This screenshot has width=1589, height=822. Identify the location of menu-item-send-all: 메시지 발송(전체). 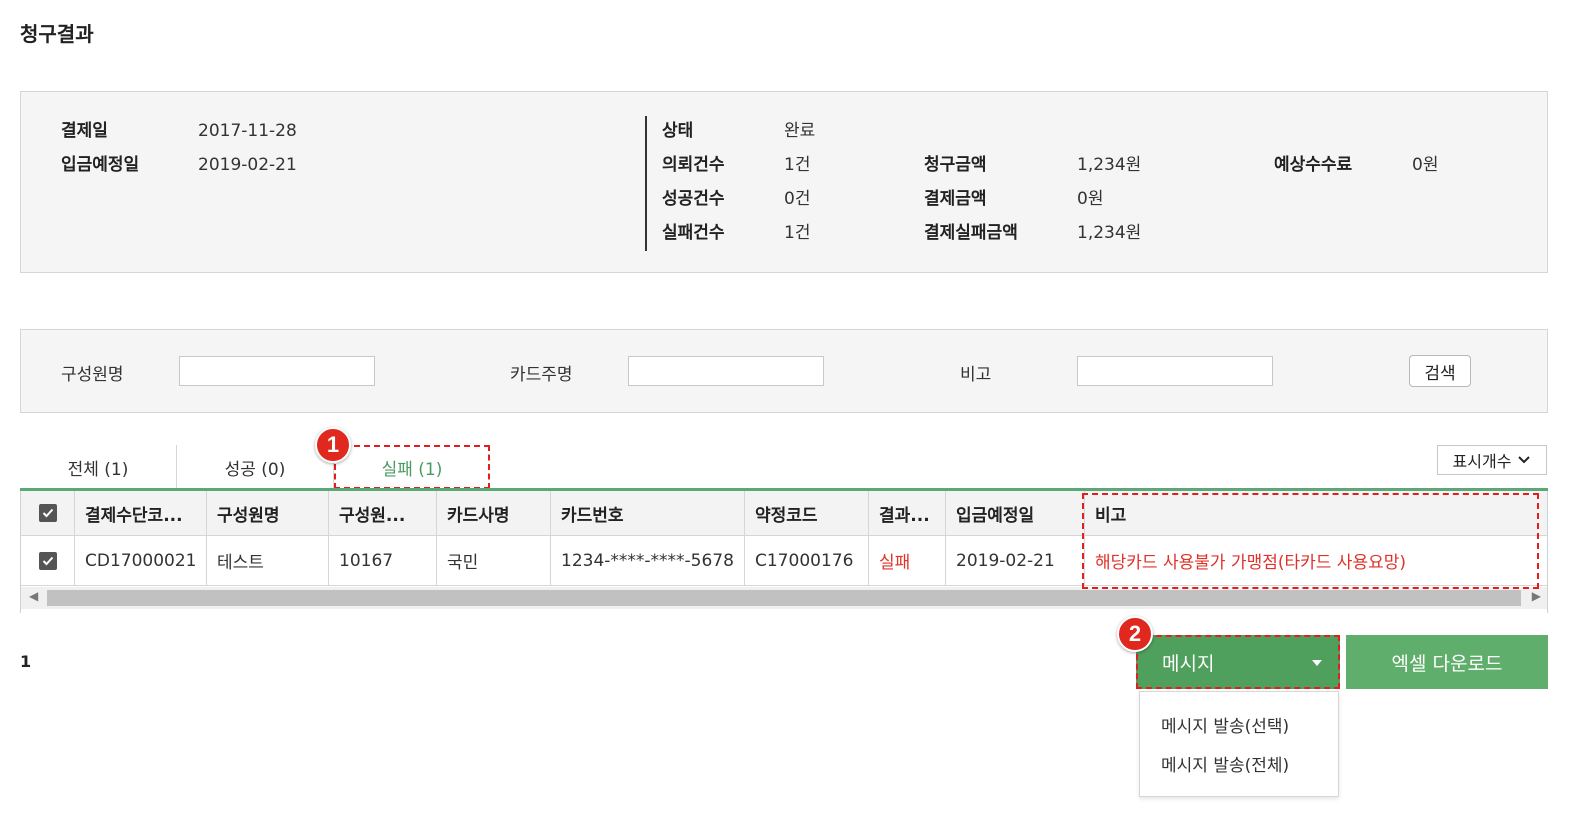
(1225, 763).